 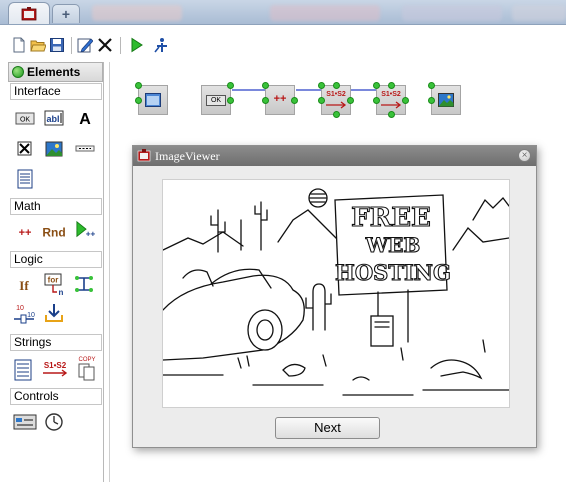 What do you see at coordinates (327, 428) in the screenshot?
I see `next-button: Next` at bounding box center [327, 428].